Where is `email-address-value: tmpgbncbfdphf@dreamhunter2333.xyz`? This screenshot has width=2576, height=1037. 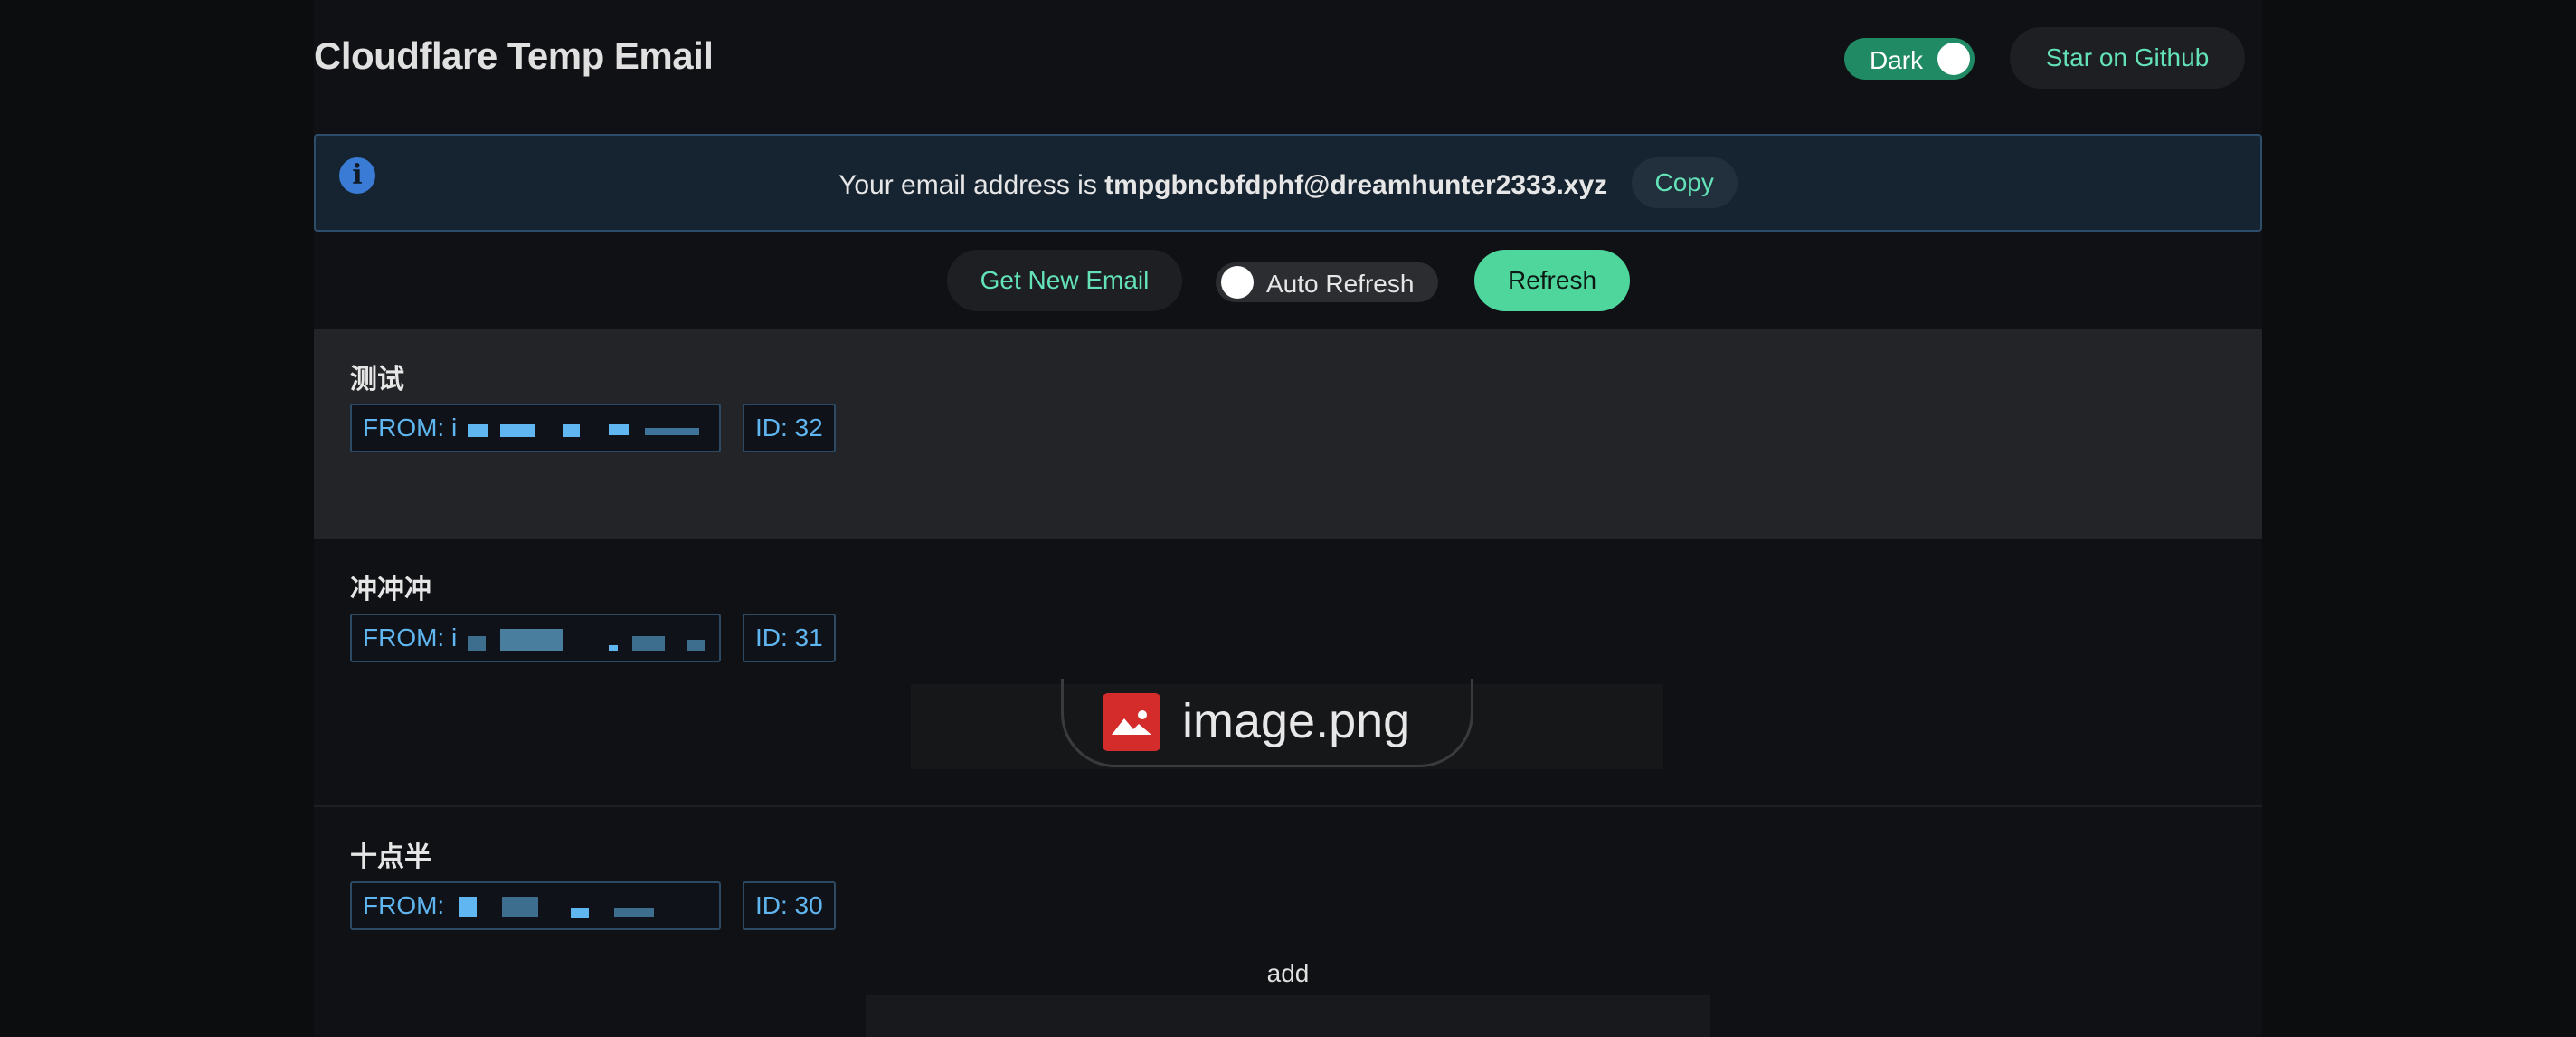 email-address-value: tmpgbncbfdphf@dreamhunter2333.xyz is located at coordinates (1356, 184).